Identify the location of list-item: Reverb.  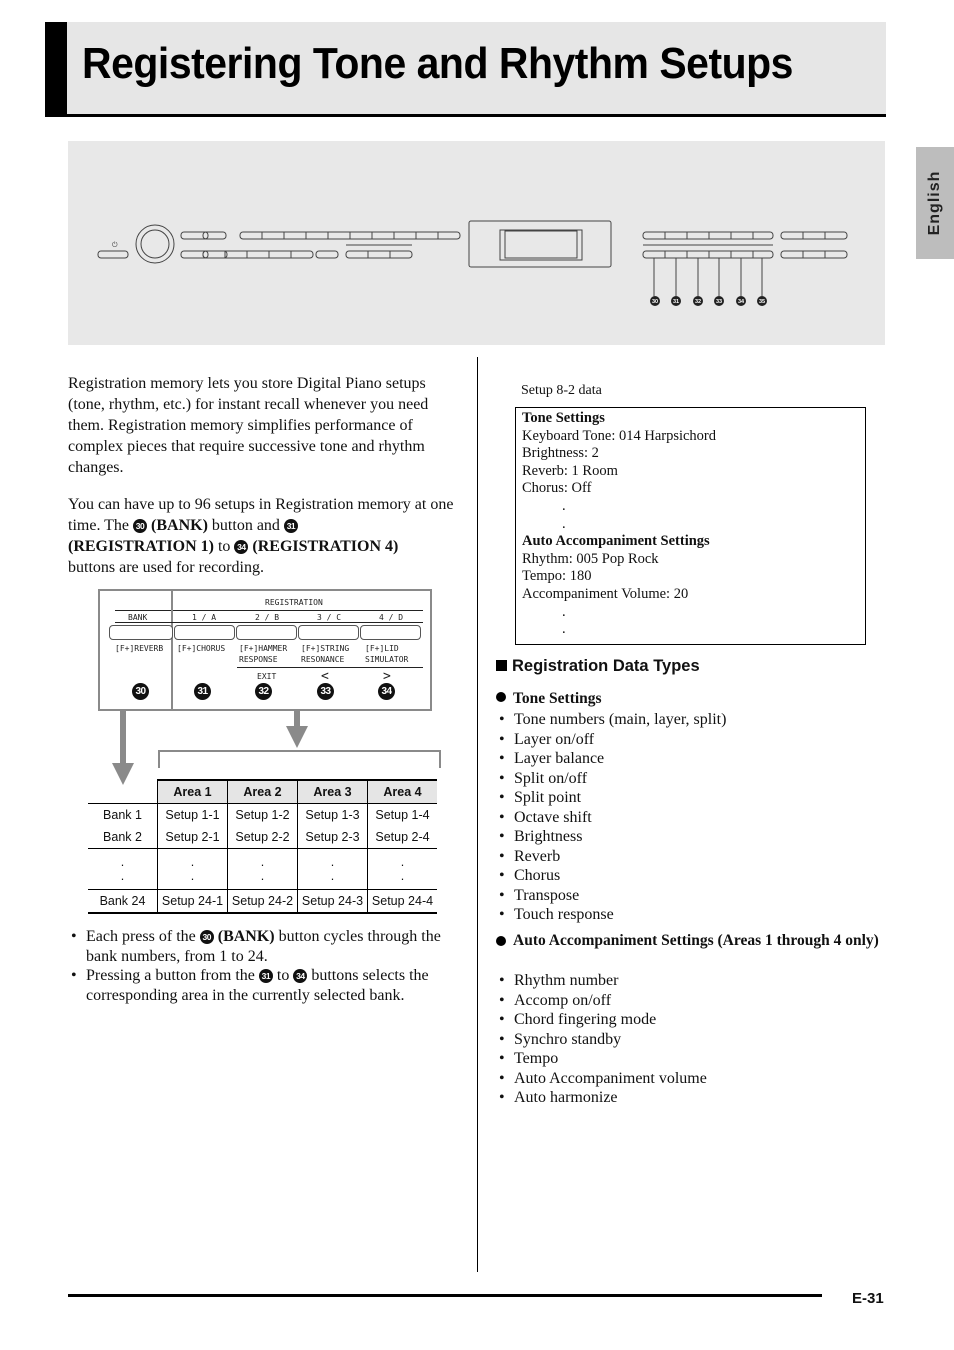
(686, 857).